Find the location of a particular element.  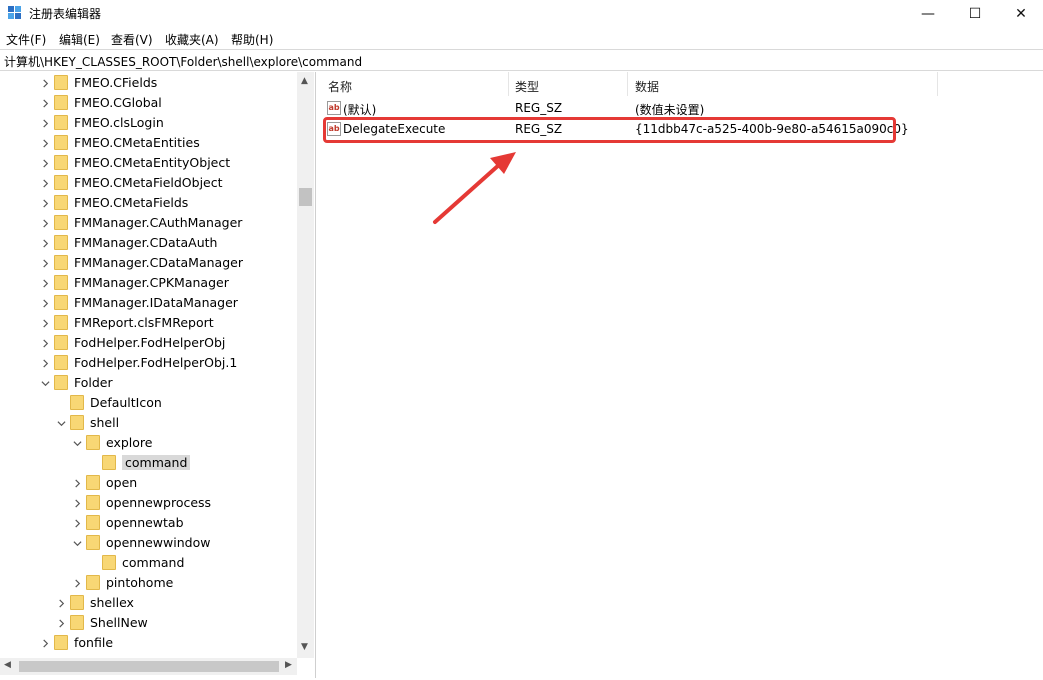

tree-item: FMManager.IDataManager is located at coordinates (148, 303).